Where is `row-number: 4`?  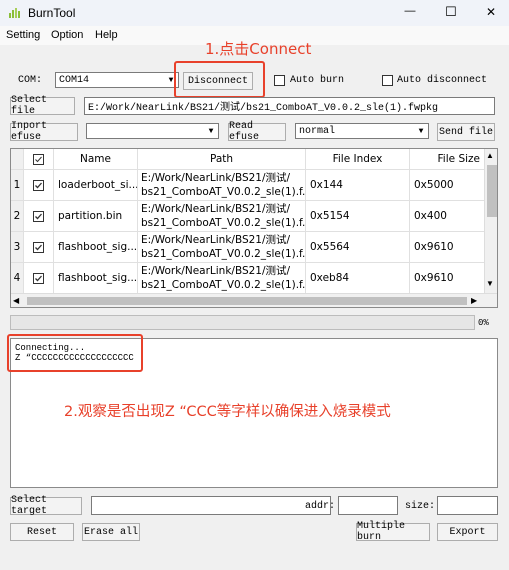 row-number: 4 is located at coordinates (17, 278).